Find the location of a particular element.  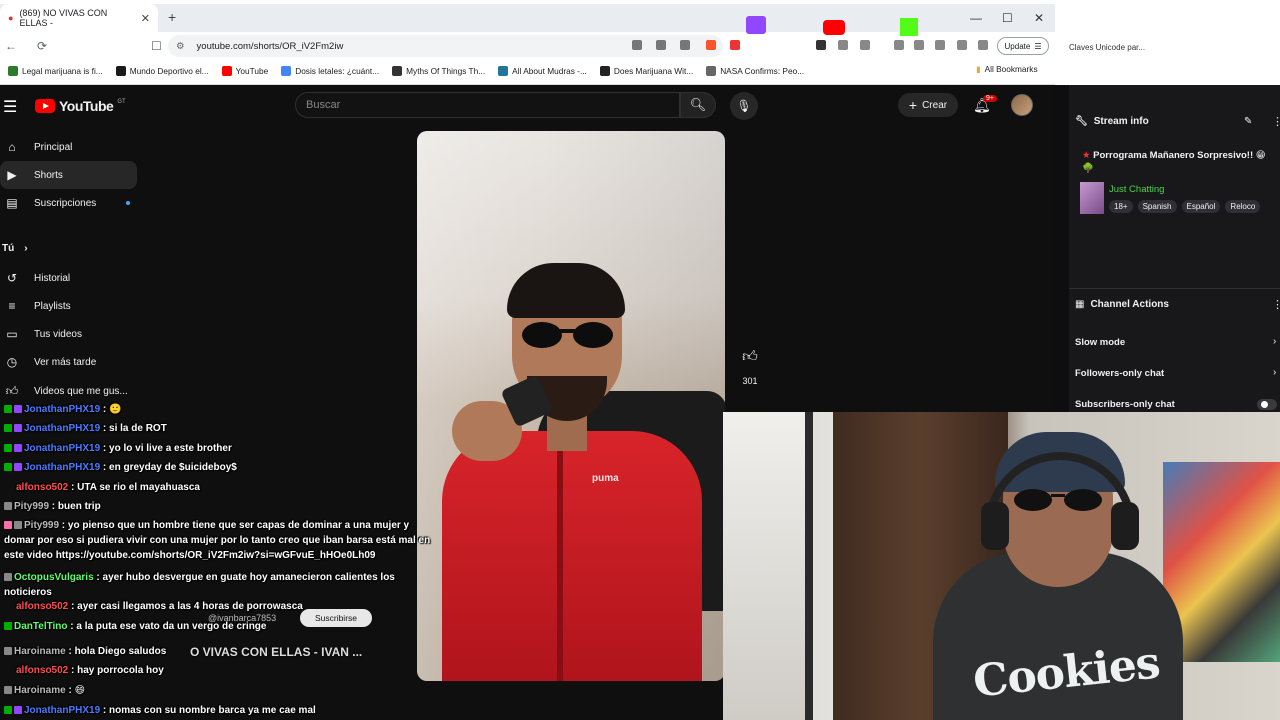

brave-shield-icon is located at coordinates (711, 45).